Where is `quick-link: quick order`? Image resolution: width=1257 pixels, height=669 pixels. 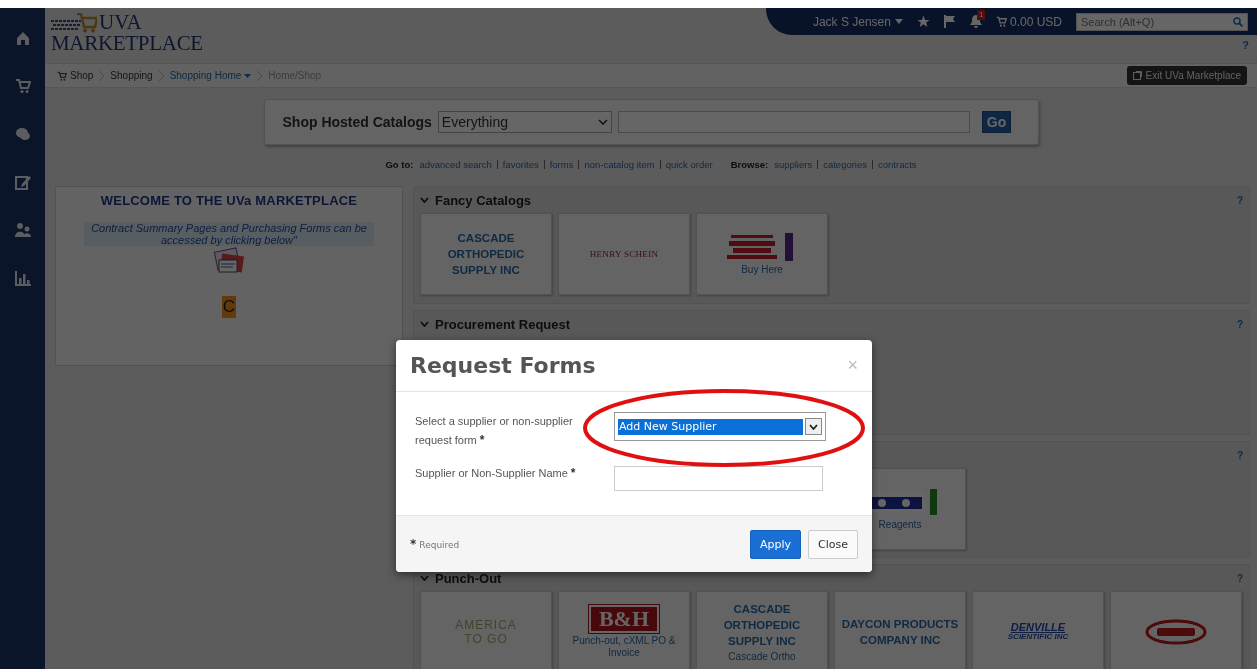 quick-link: quick order is located at coordinates (689, 164).